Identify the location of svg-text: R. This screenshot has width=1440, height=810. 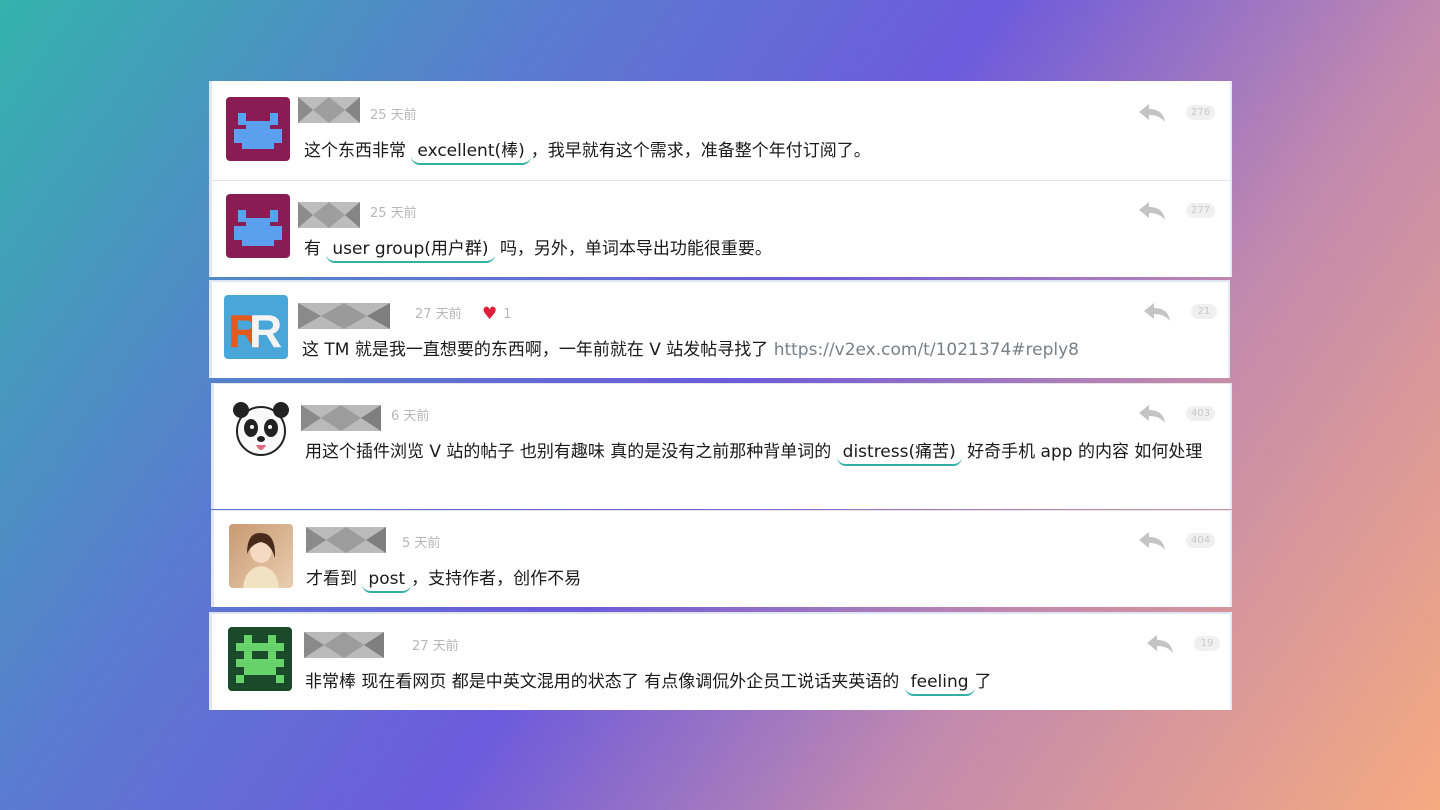
(265, 331).